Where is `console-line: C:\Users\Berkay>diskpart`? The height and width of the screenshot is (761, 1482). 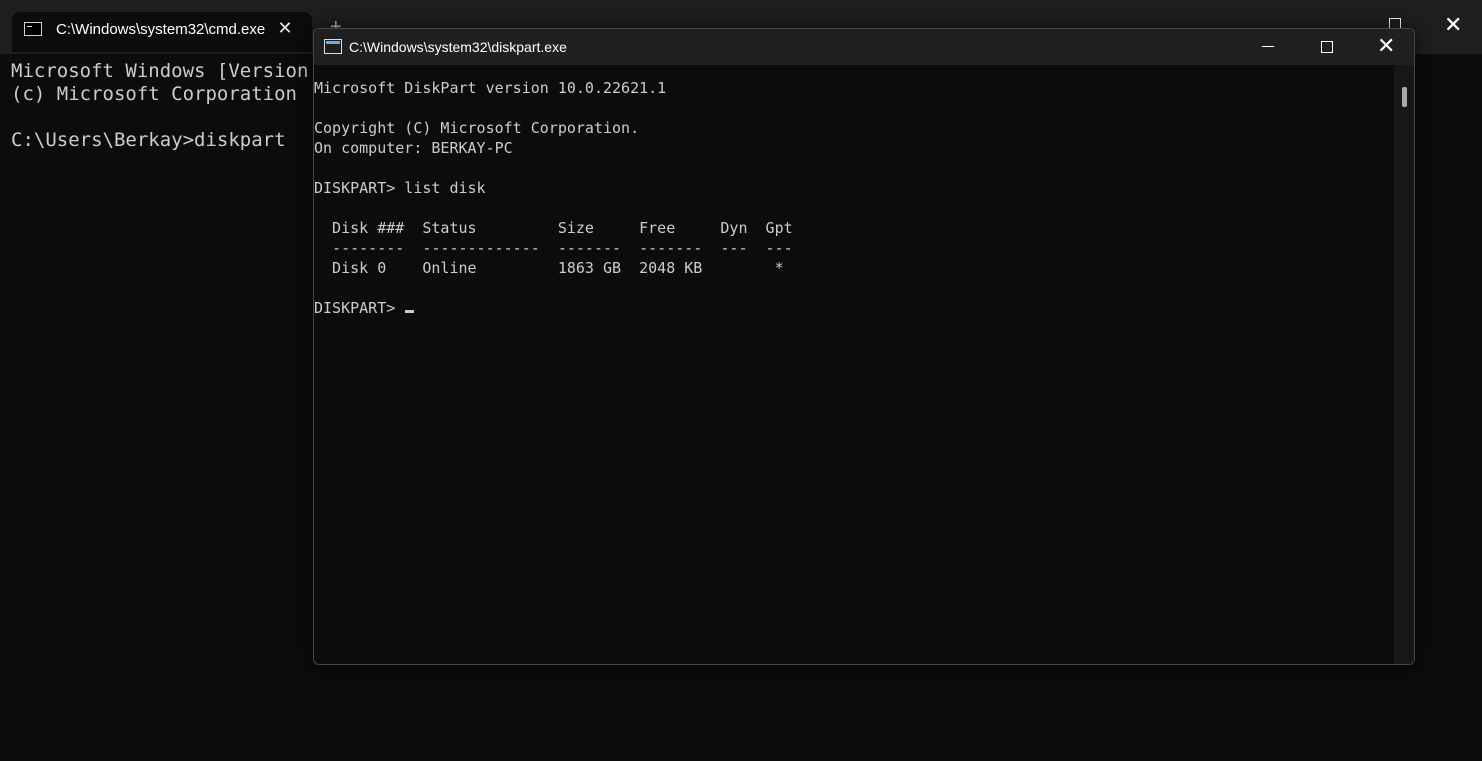
console-line: C:\Users\Berkay>diskpart is located at coordinates (148, 140).